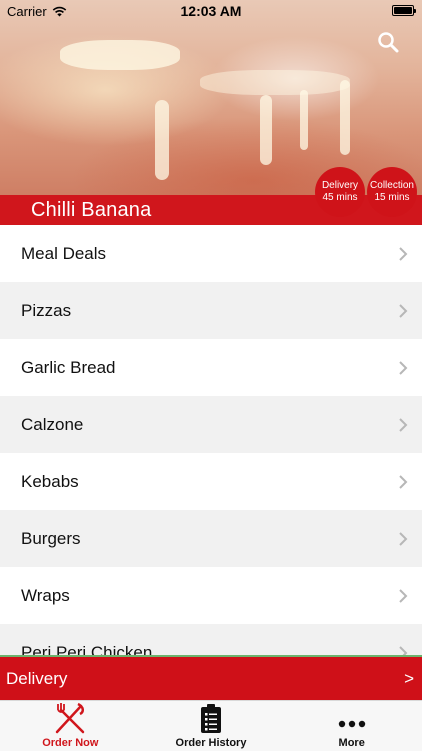 The image size is (422, 751). I want to click on battery-icon, so click(404, 10).